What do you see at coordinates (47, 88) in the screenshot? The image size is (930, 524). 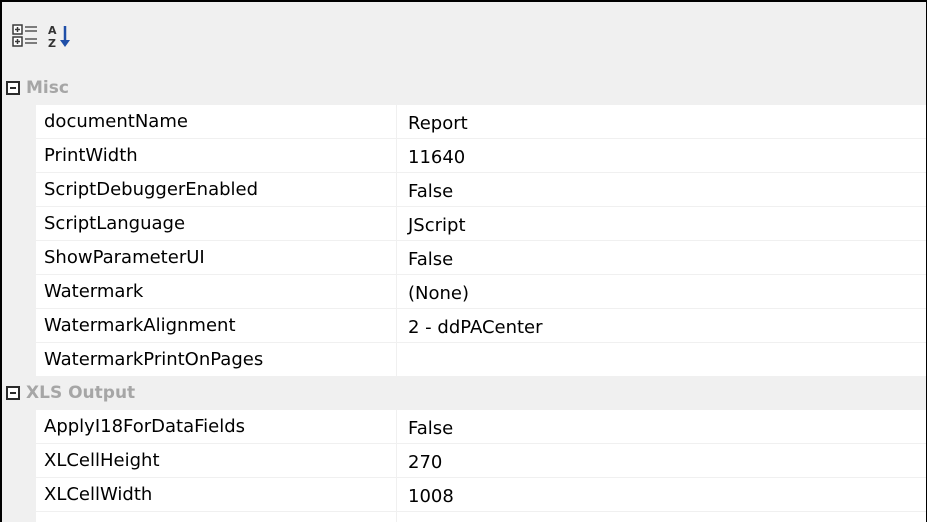 I see `category-label: Misc` at bounding box center [47, 88].